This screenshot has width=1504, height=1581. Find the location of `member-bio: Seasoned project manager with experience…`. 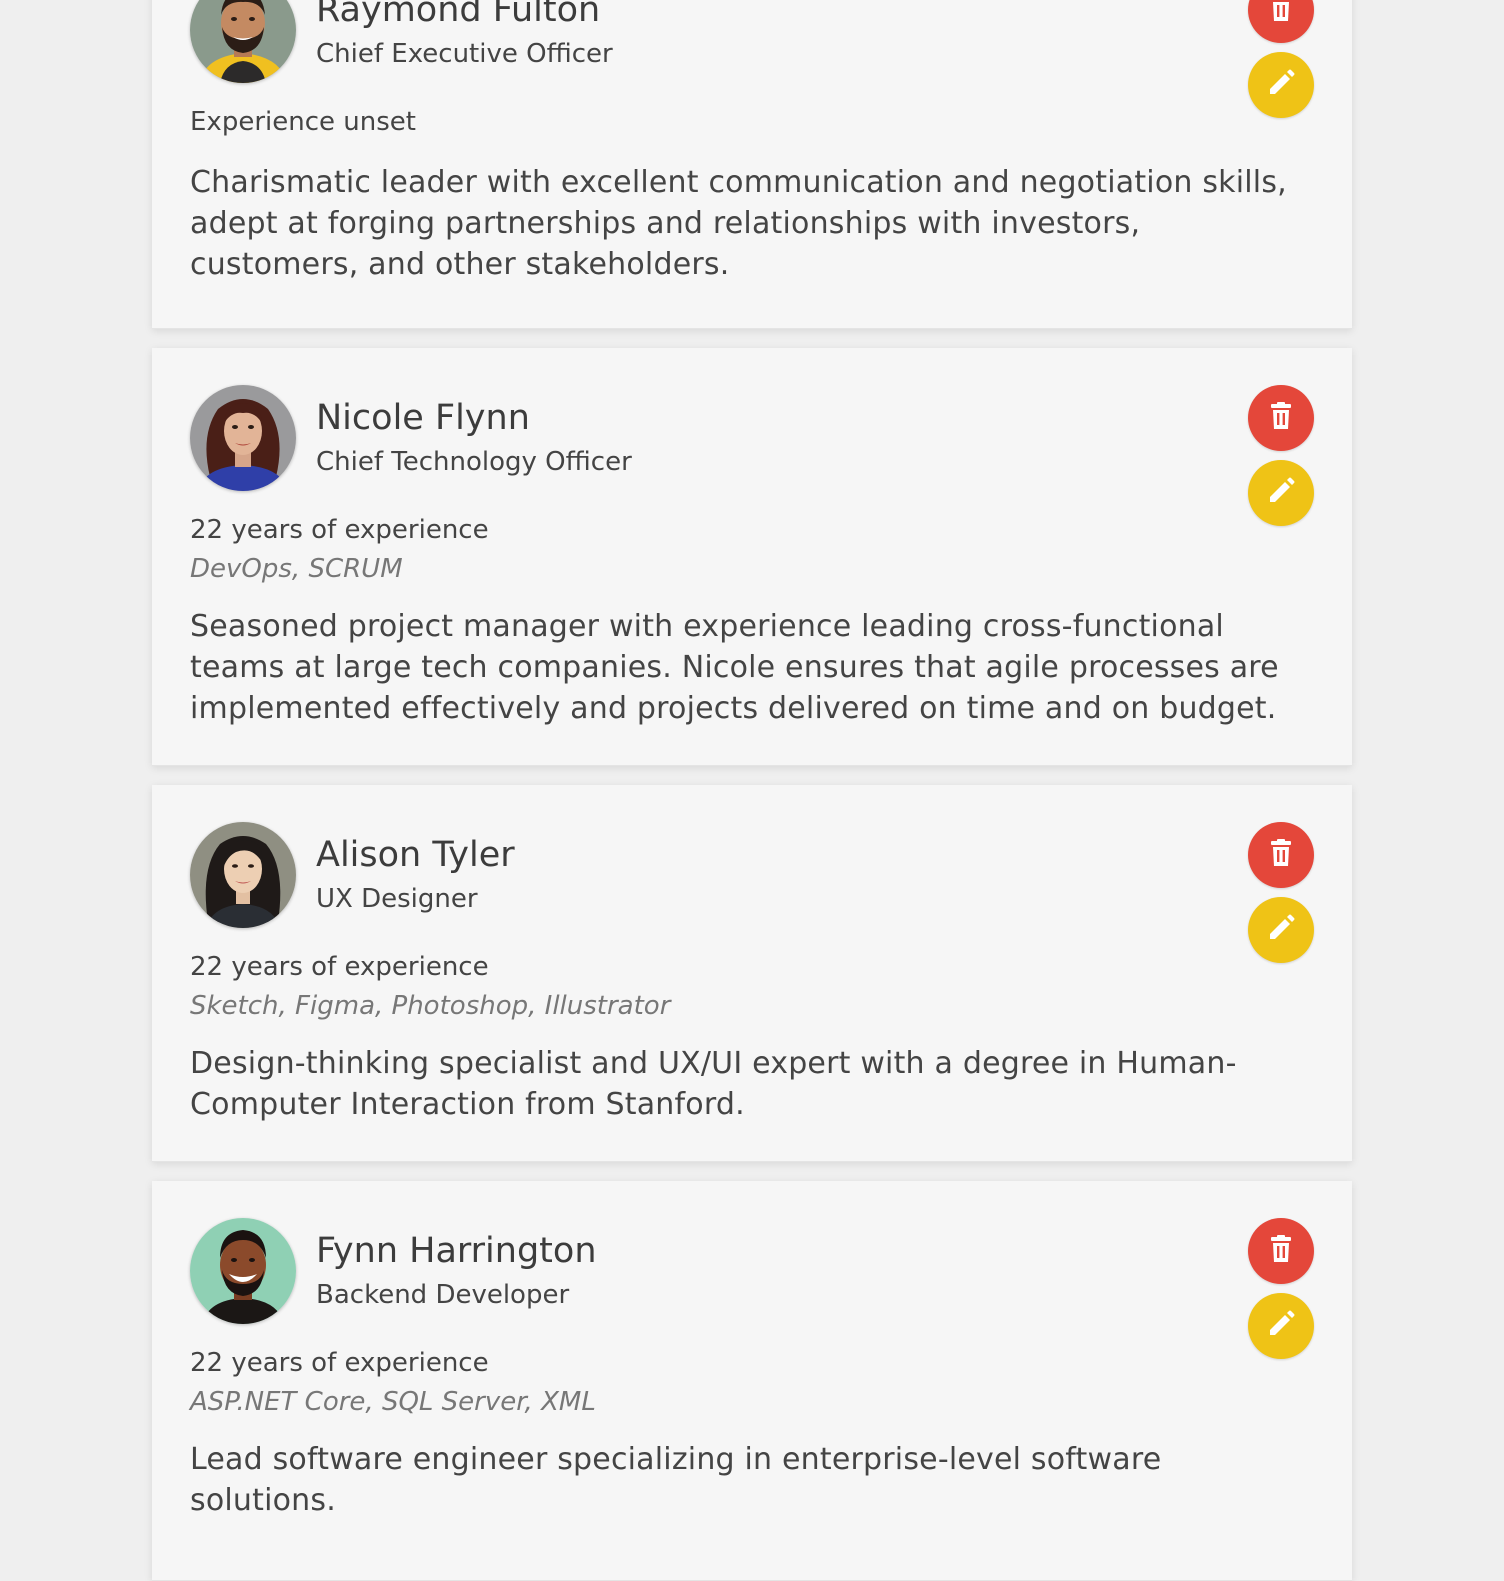

member-bio: Seasoned project manager with experience… is located at coordinates (734, 667).